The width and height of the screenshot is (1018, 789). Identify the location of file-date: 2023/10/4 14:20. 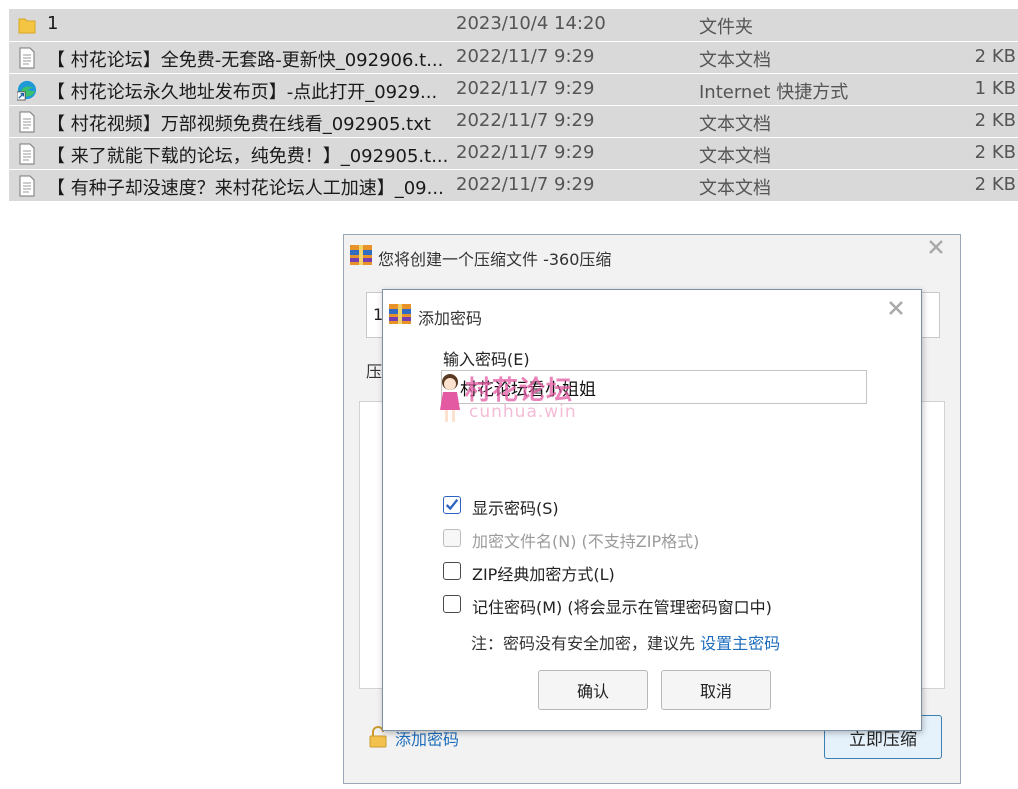
(531, 23).